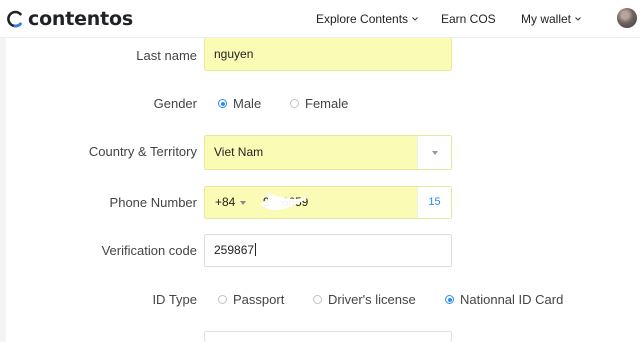 The height and width of the screenshot is (342, 640). What do you see at coordinates (142, 151) in the screenshot?
I see `country-label: Country & Territory` at bounding box center [142, 151].